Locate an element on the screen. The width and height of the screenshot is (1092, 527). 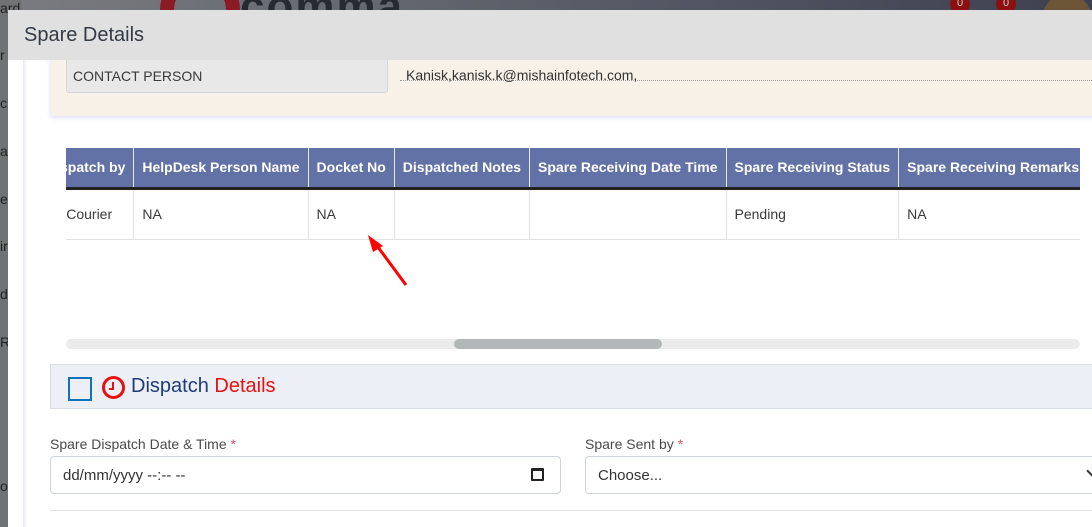
cell-dispatch-by: By Courier is located at coordinates (100, 214).